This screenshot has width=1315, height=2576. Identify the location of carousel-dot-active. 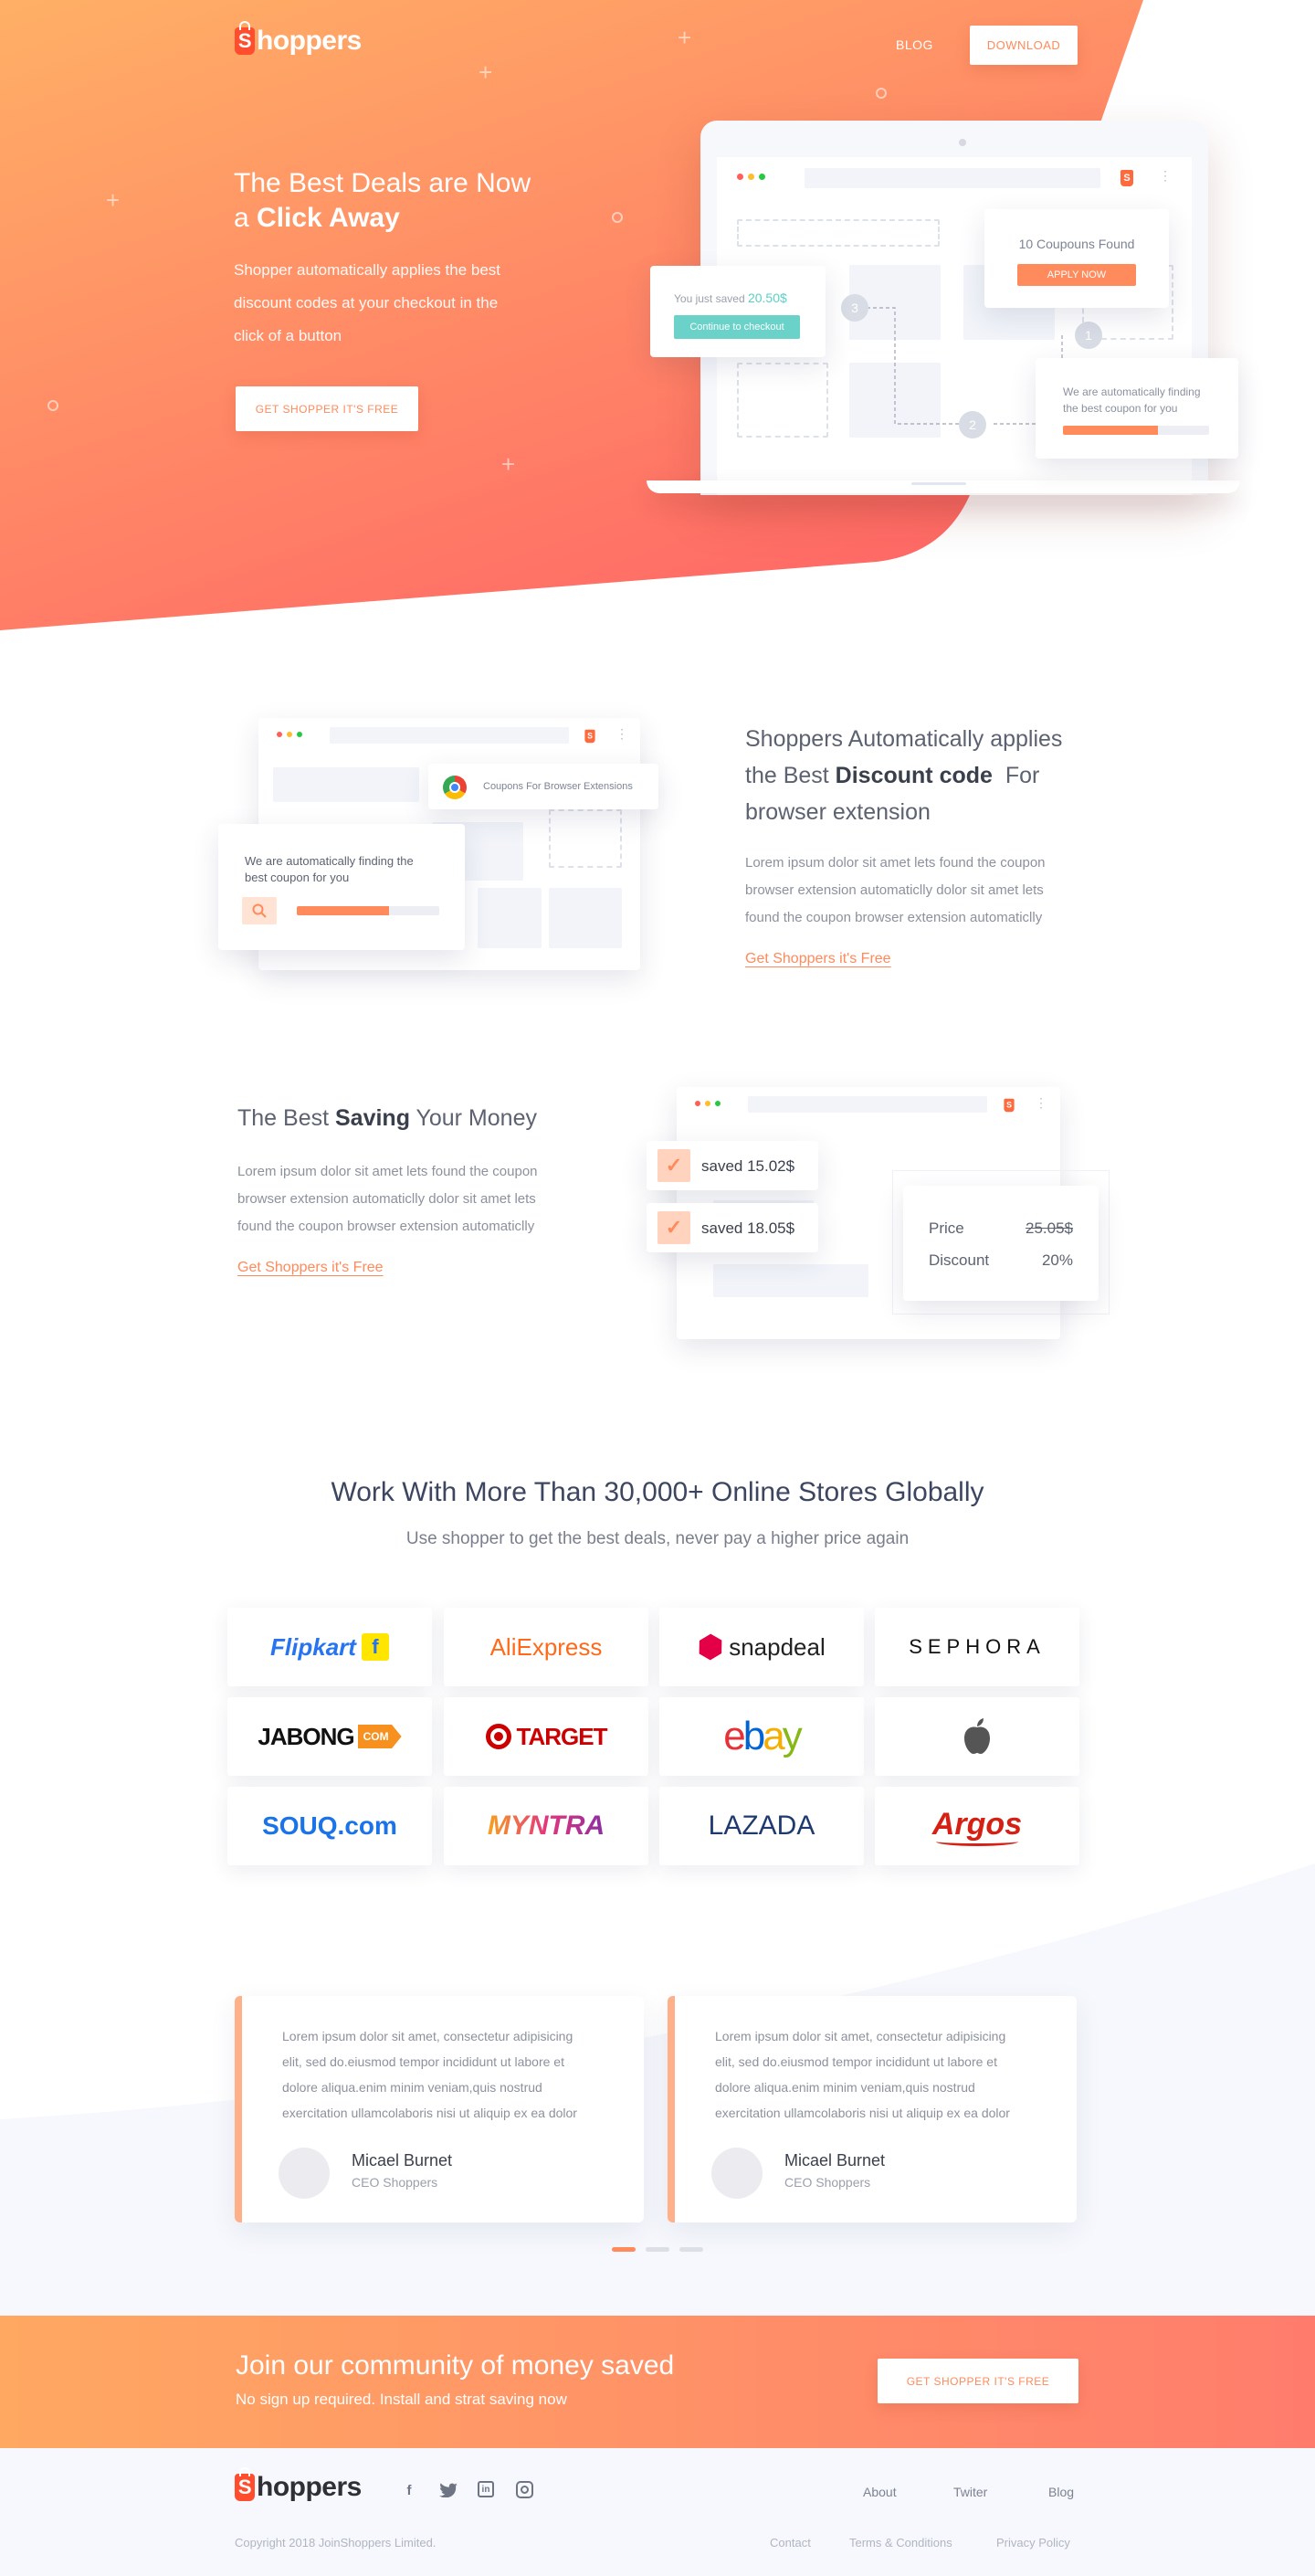
(624, 2249).